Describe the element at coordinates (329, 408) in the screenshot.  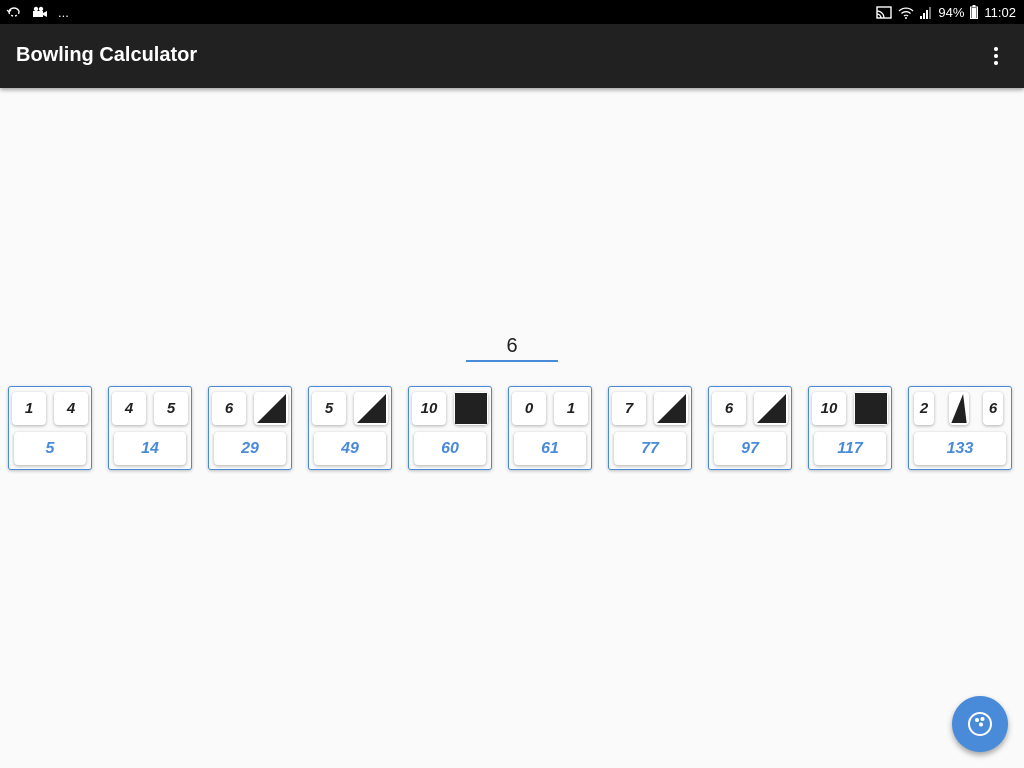
I see `ball-1-pins: 5` at that location.